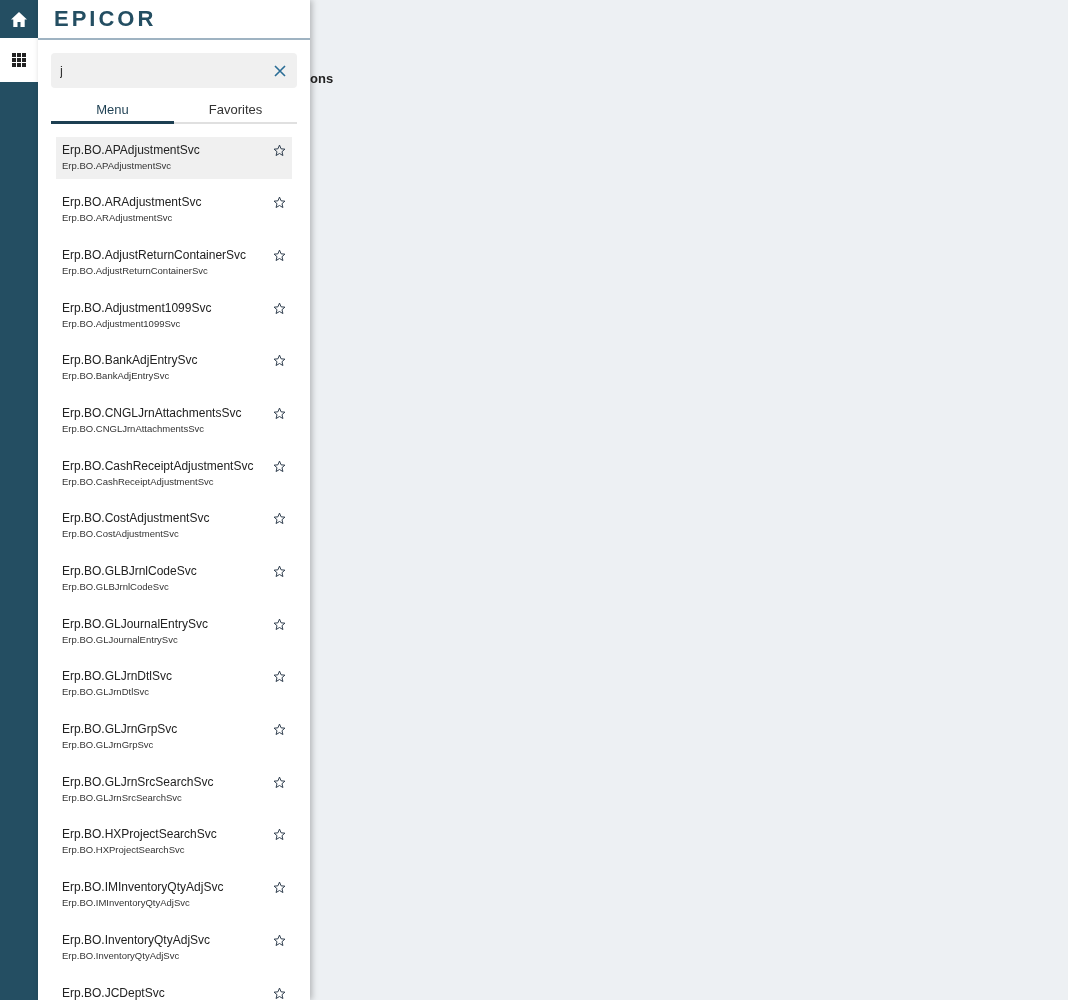 The width and height of the screenshot is (1068, 1000). I want to click on item-title: Erp.BO.InventoryQtyAdjSvc, so click(137, 940).